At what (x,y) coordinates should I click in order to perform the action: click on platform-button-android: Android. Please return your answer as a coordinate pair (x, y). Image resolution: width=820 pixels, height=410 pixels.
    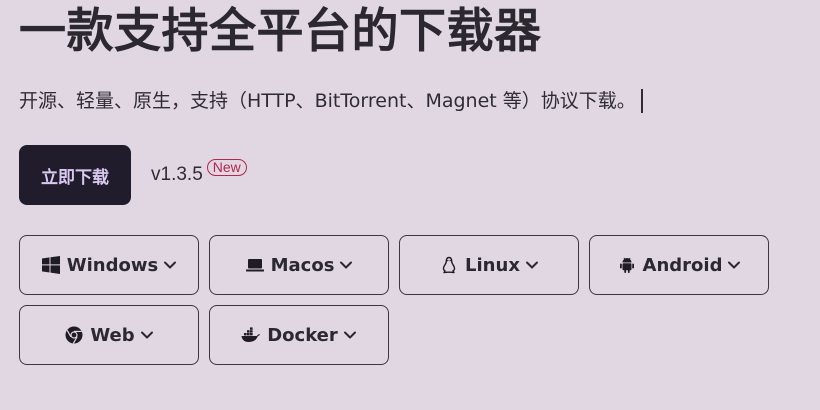
    Looking at the image, I should click on (679, 265).